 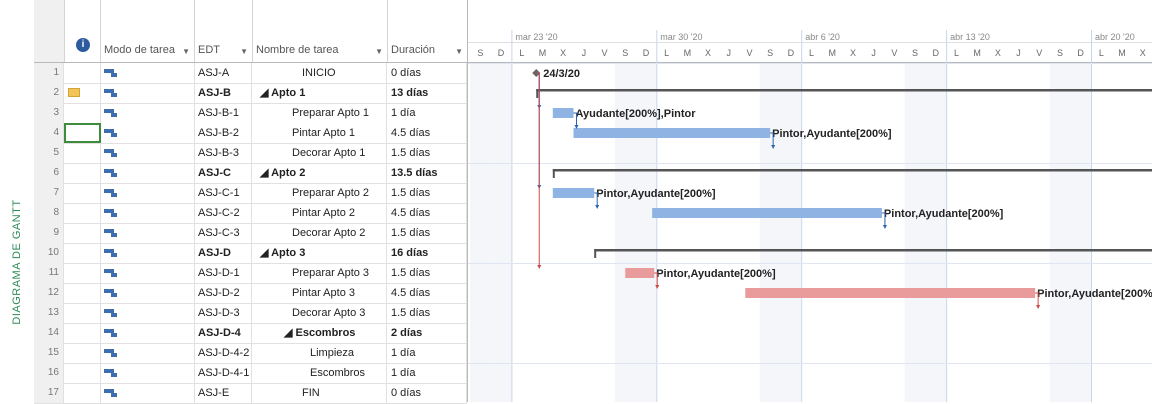 What do you see at coordinates (49, 193) in the screenshot?
I see `row-number: 7` at bounding box center [49, 193].